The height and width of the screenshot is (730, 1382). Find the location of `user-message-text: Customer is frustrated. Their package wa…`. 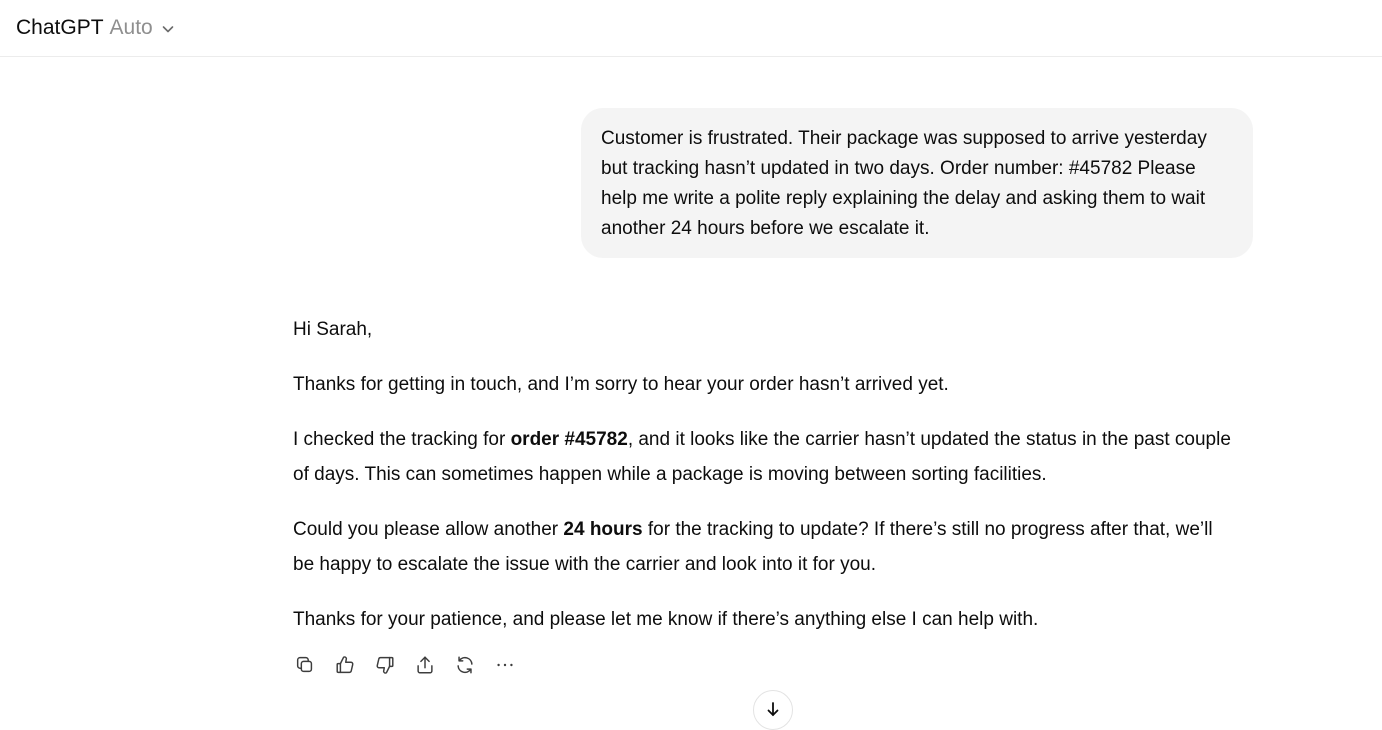

user-message-text: Customer is frustrated. Their package wa… is located at coordinates (904, 183).